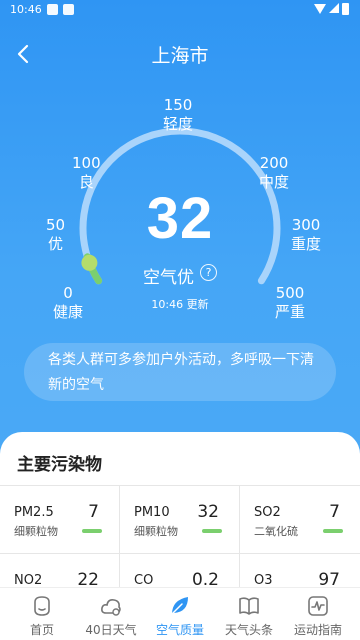 The image size is (360, 640). Describe the element at coordinates (208, 272) in the screenshot. I see `help-icon: ?` at that location.